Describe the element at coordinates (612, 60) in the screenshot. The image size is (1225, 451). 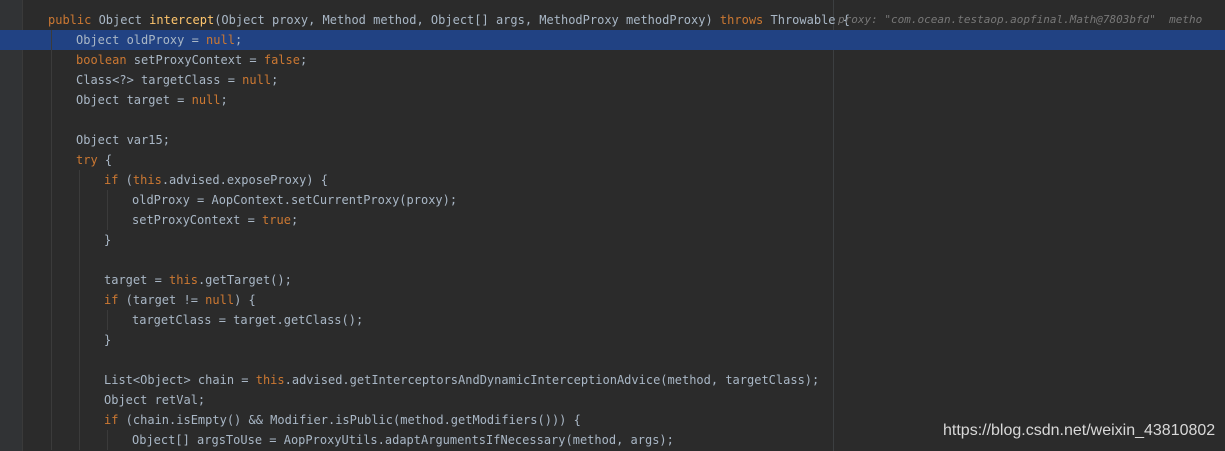
I see `code-line: boolean setProxyContext = false;` at that location.